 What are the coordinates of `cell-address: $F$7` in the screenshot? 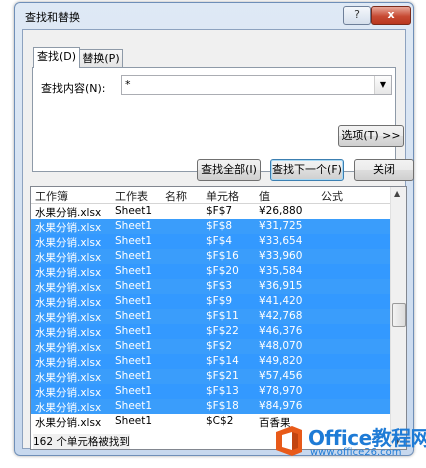 It's located at (219, 211).